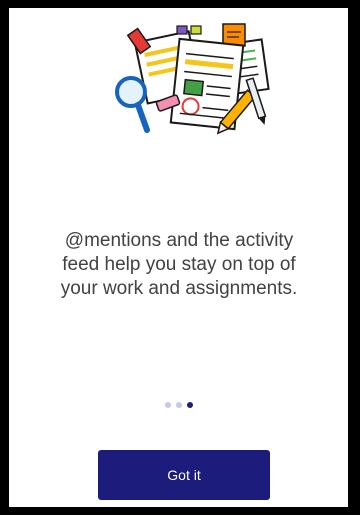 The width and height of the screenshot is (360, 515). I want to click on got-it-button: Got it, so click(184, 475).